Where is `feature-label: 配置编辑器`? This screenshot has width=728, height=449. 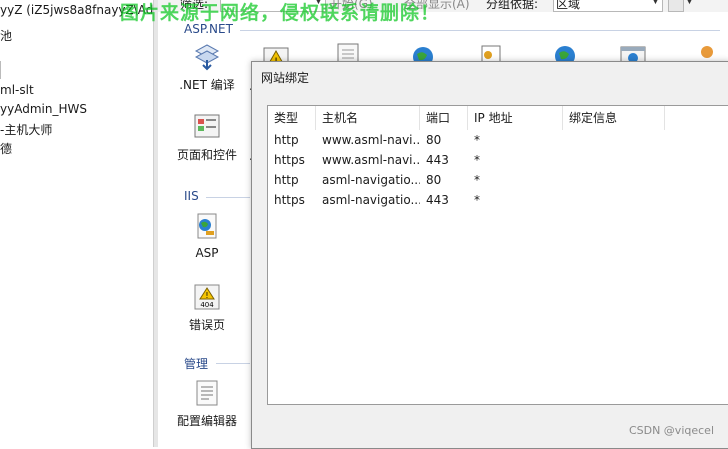 feature-label: 配置编辑器 is located at coordinates (206, 421).